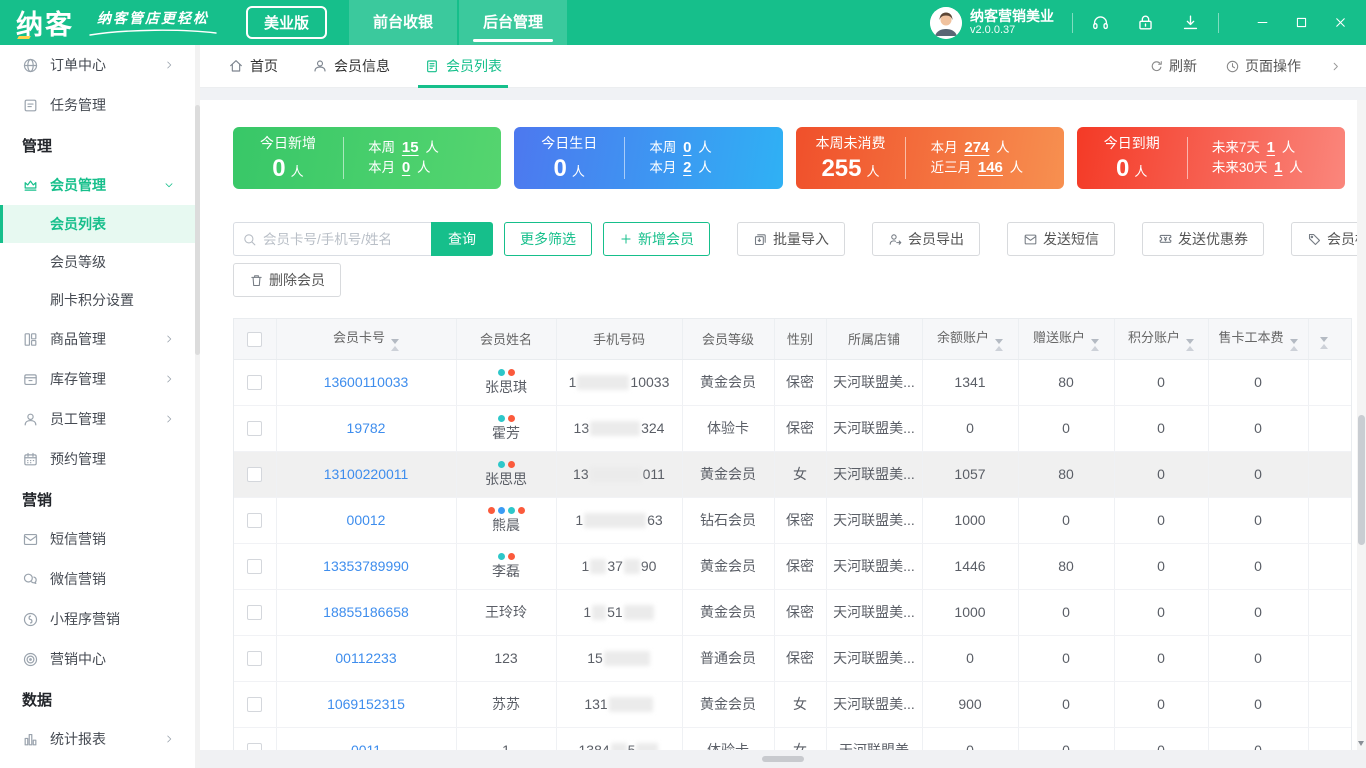 The width and height of the screenshot is (1366, 768). What do you see at coordinates (463, 66) in the screenshot?
I see `tab-member-list: 会员列表` at bounding box center [463, 66].